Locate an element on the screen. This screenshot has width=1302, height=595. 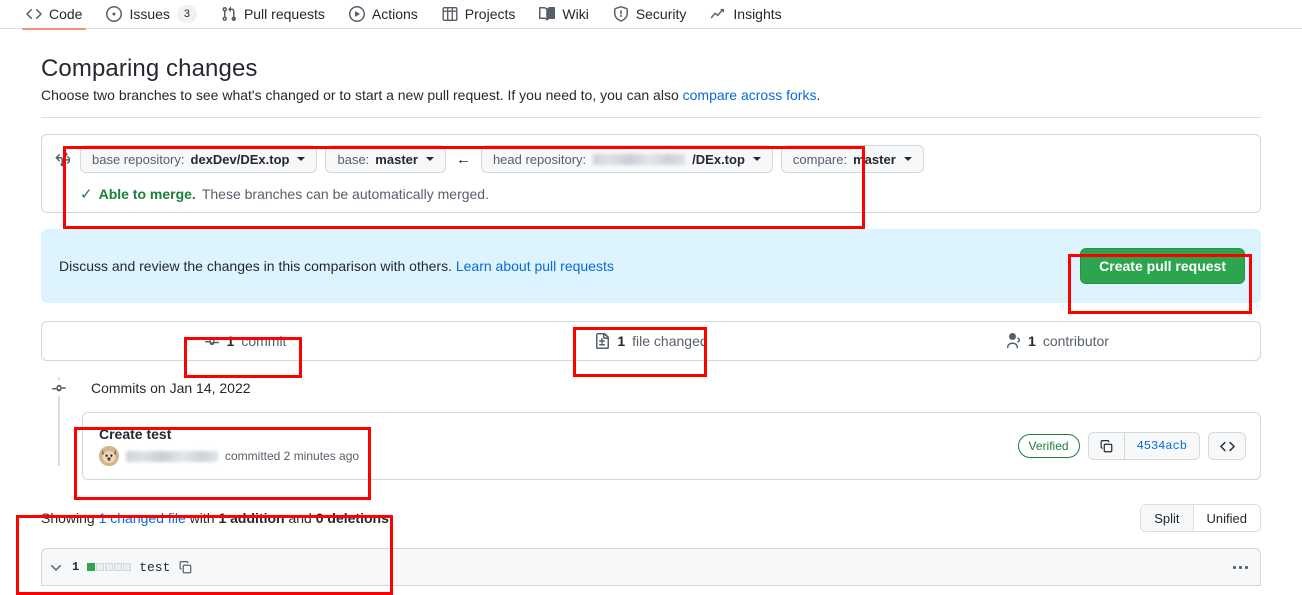
additions-count: 1 addition is located at coordinates (251, 518).